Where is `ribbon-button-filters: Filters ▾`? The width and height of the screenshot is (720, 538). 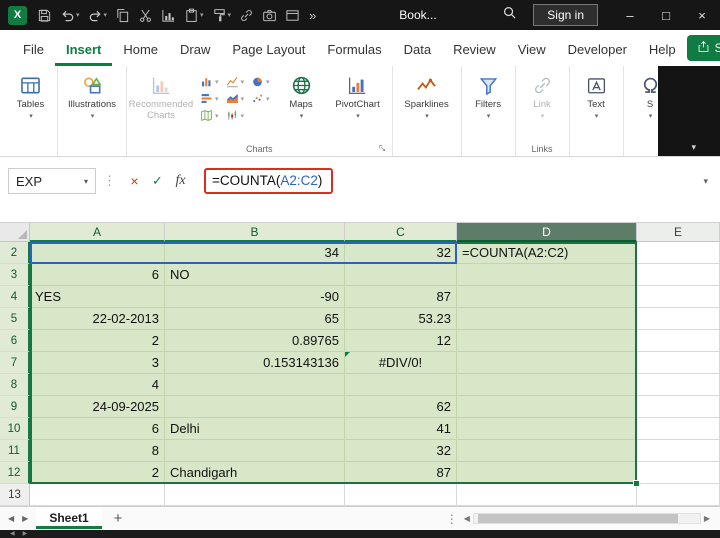
ribbon-button-filters: Filters ▾ is located at coordinates (488, 94).